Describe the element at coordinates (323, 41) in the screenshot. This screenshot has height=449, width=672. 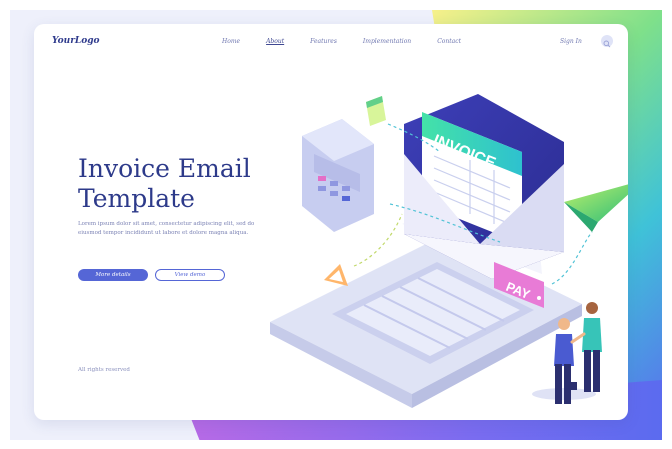
I see `nav-item-features: Features` at that location.